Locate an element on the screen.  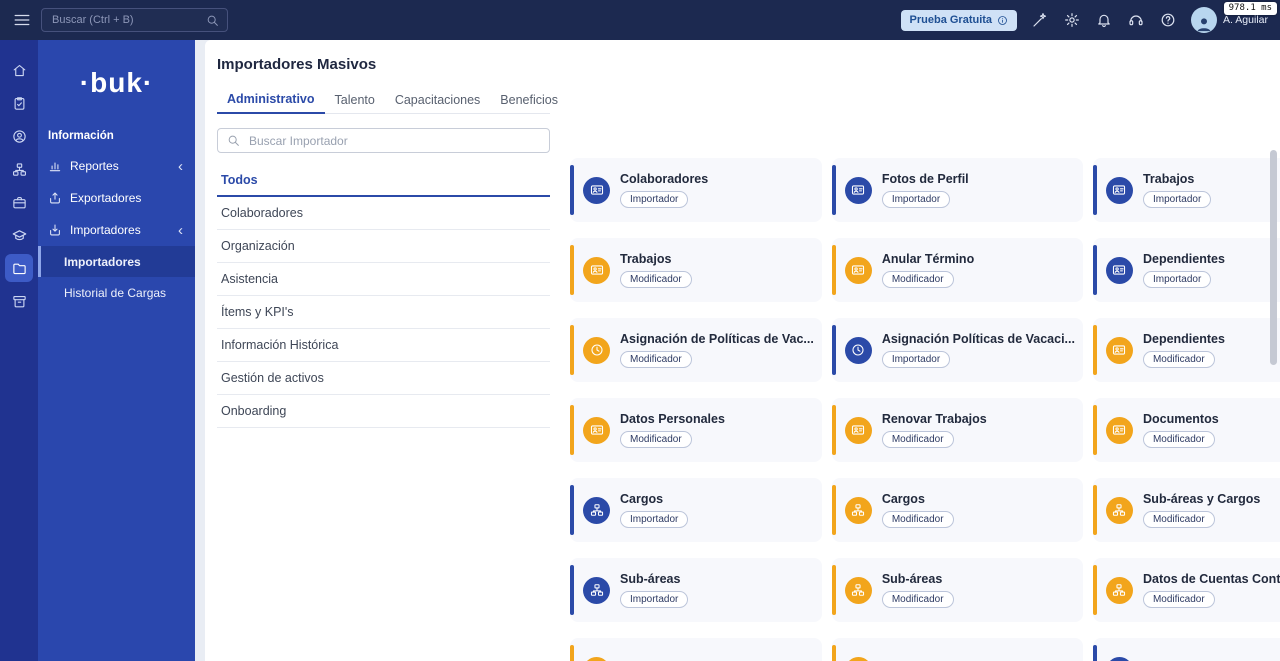
importer-card: Datos de Cuentas Contables Modificador is located at coordinates (1186, 590).